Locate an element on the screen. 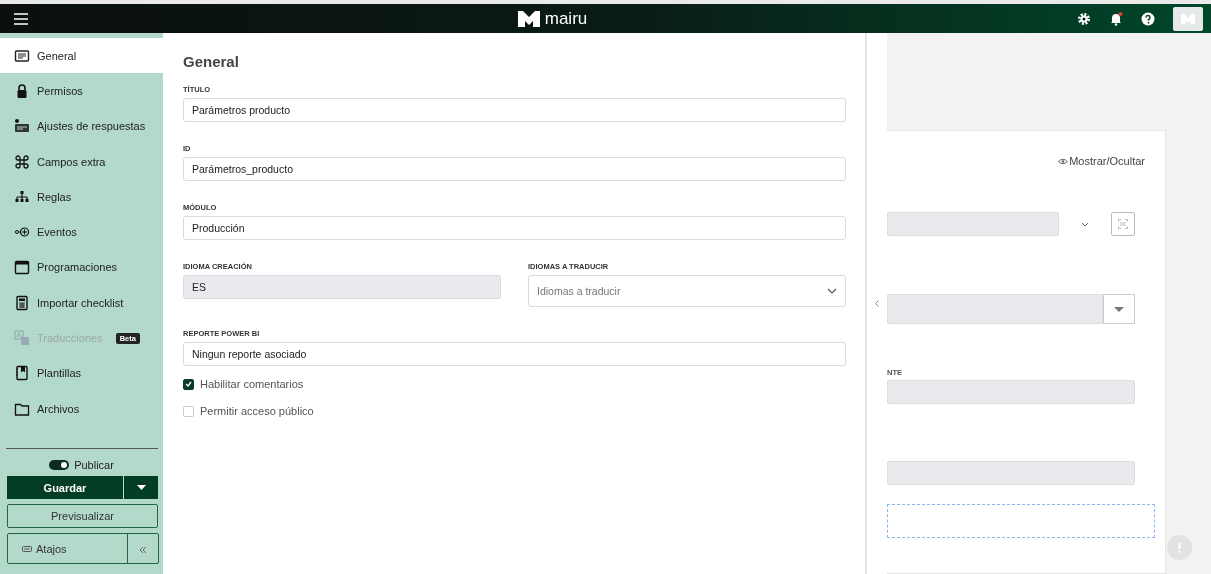 The width and height of the screenshot is (1211, 574). lock-icon is located at coordinates (22, 90).